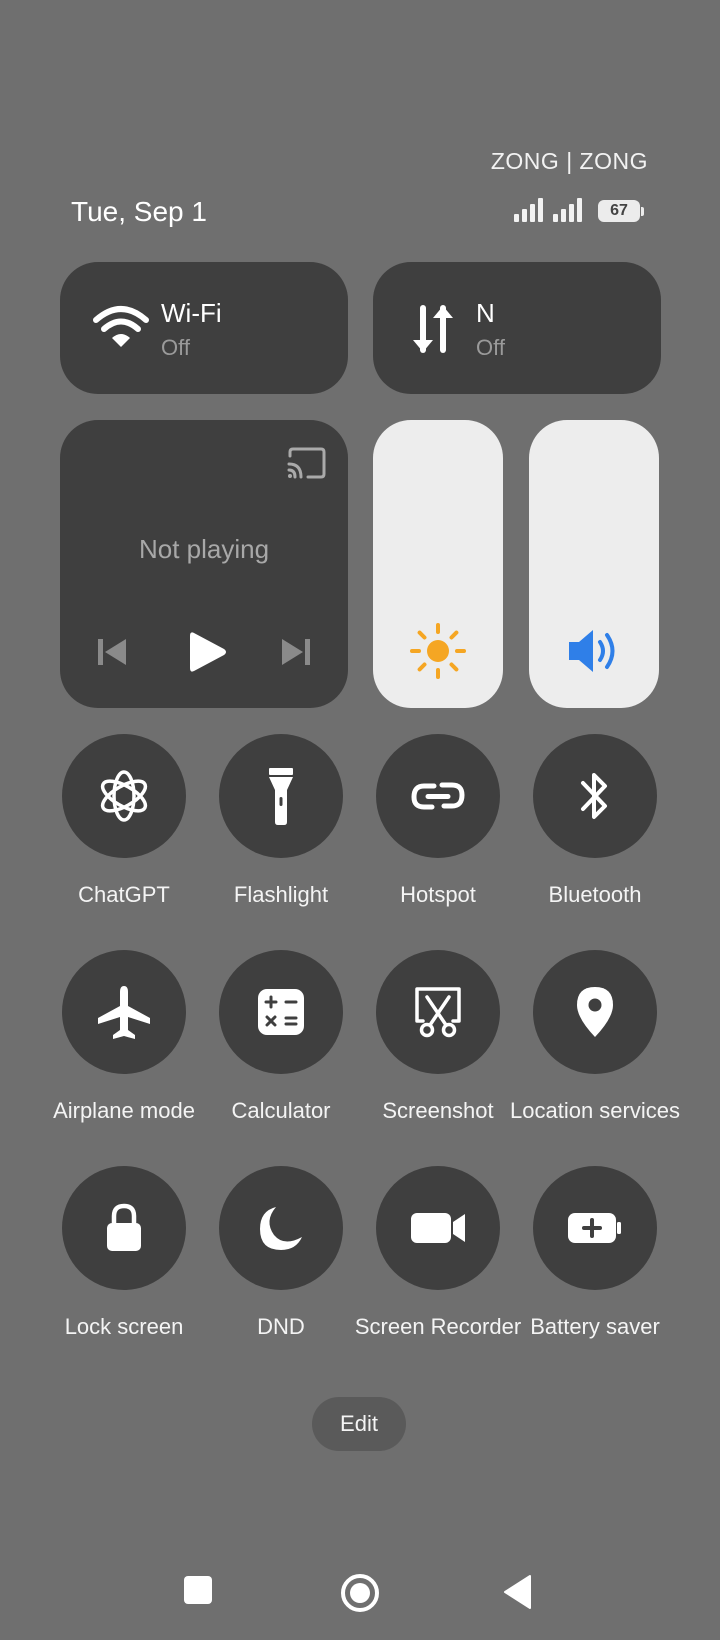 This screenshot has height=1640, width=720. I want to click on carrier-name: ZONG | ZONG, so click(569, 161).